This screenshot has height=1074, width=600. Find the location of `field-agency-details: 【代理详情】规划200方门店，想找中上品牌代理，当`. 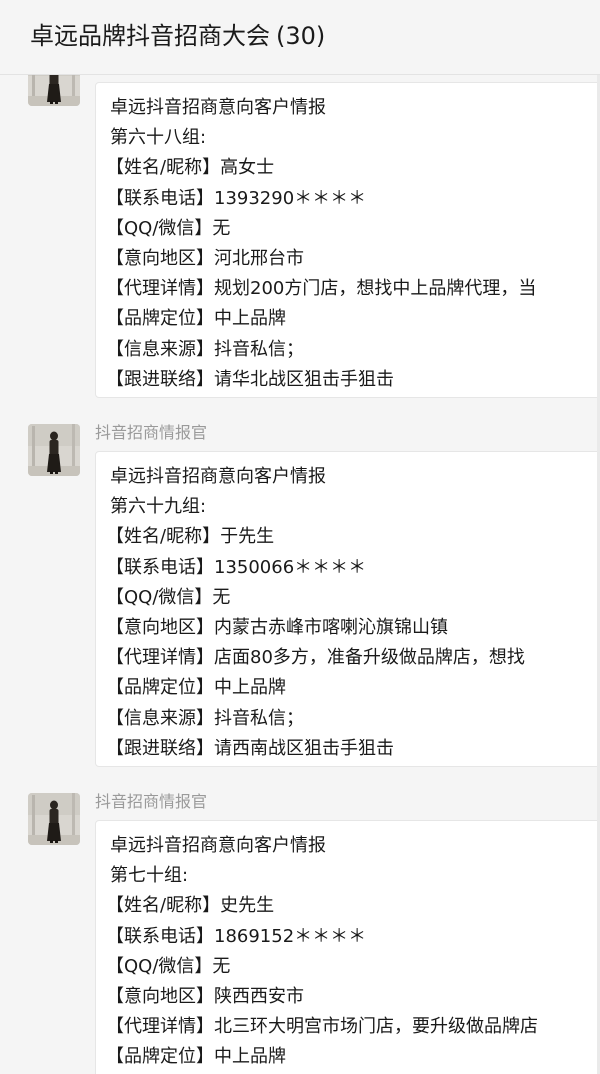

field-agency-details: 【代理详情】规划200方门店，想找中上品牌代理，当 is located at coordinates (321, 289).